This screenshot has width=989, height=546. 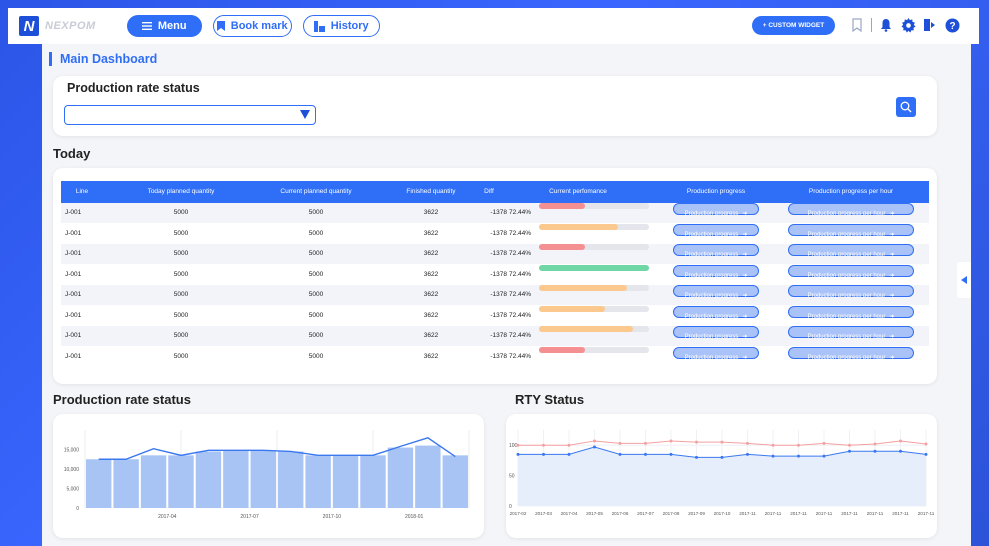 I want to click on production-line-select, so click(x=190, y=115).